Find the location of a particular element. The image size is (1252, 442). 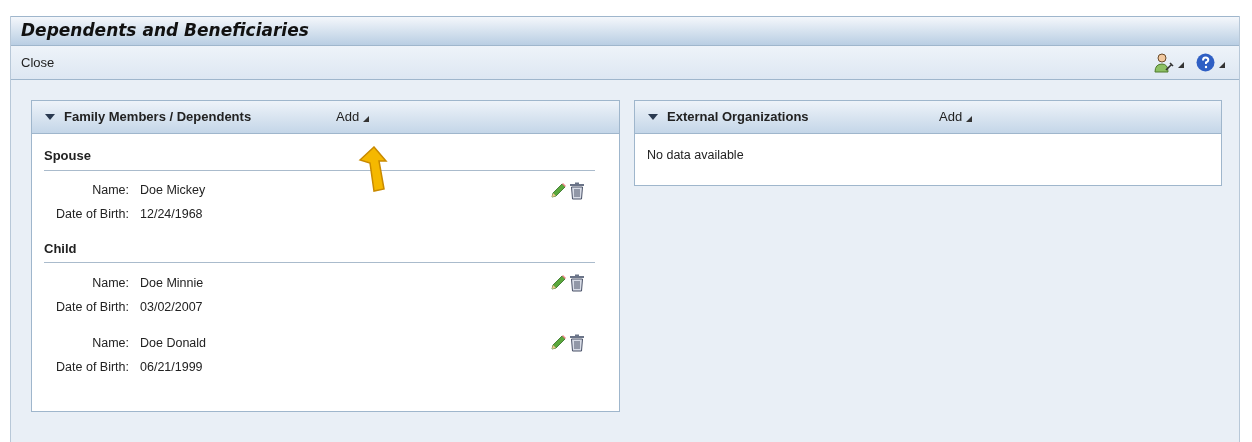

personalize-menu-button is located at coordinates (1169, 62).